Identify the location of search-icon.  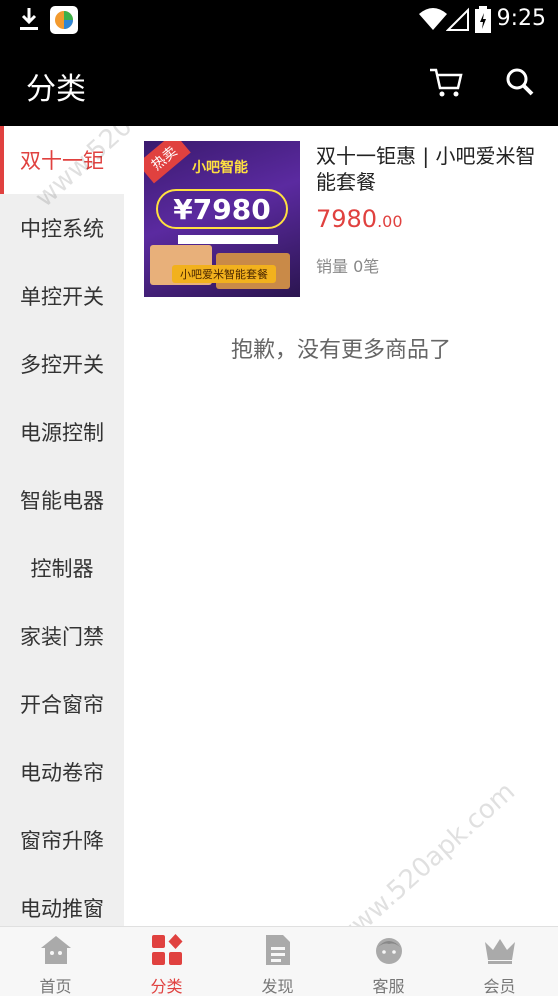
(520, 84).